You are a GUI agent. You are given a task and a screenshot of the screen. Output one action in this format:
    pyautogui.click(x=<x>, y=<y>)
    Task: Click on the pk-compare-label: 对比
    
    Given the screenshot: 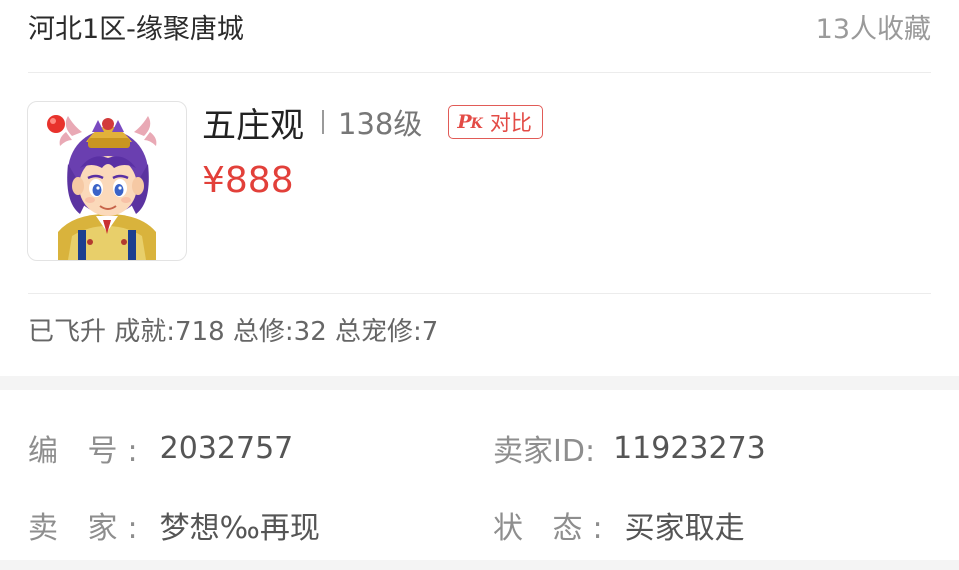 What is the action you would take?
    pyautogui.click(x=510, y=123)
    